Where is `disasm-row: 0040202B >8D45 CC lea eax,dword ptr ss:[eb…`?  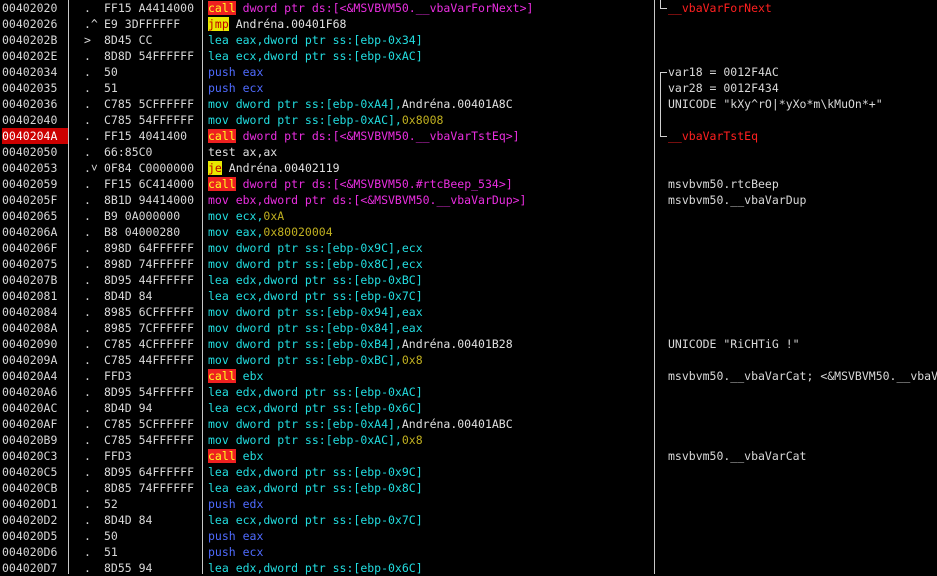 disasm-row: 0040202B >8D45 CC lea eax,dword ptr ss:[eb… is located at coordinates (468, 40).